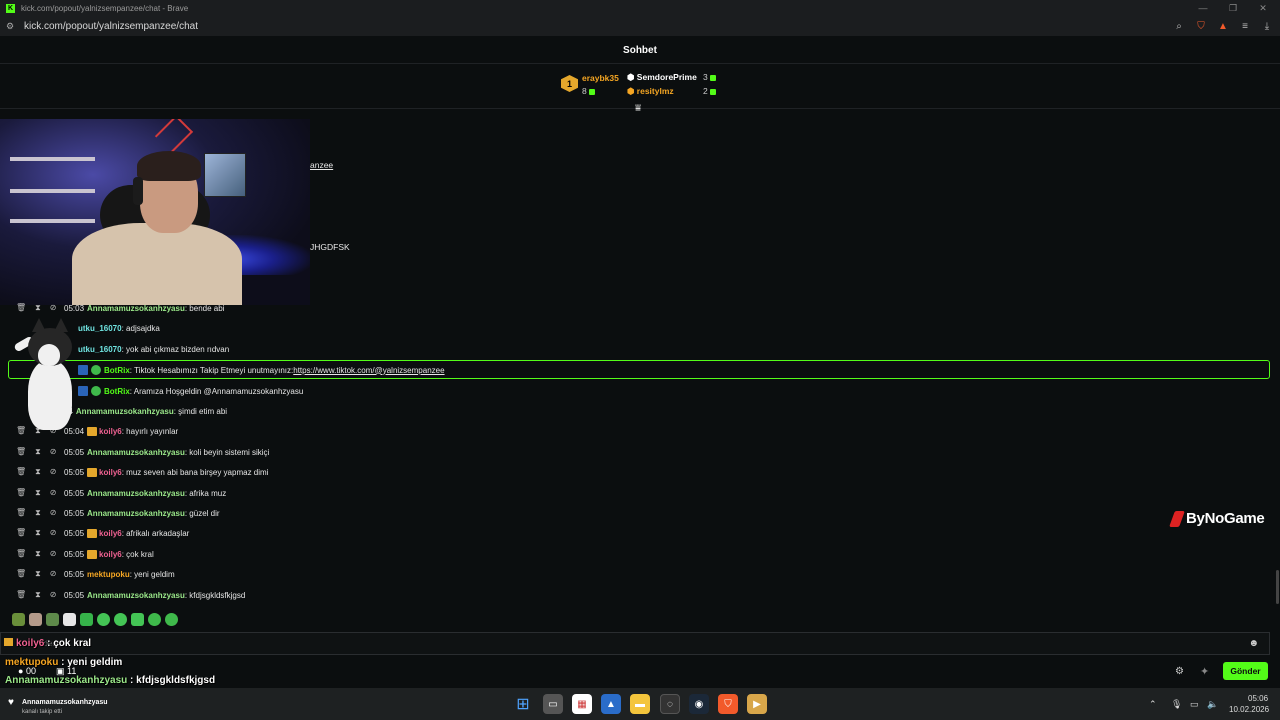  Describe the element at coordinates (108, 574) in the screenshot. I see `message-username: mektupoku` at that location.